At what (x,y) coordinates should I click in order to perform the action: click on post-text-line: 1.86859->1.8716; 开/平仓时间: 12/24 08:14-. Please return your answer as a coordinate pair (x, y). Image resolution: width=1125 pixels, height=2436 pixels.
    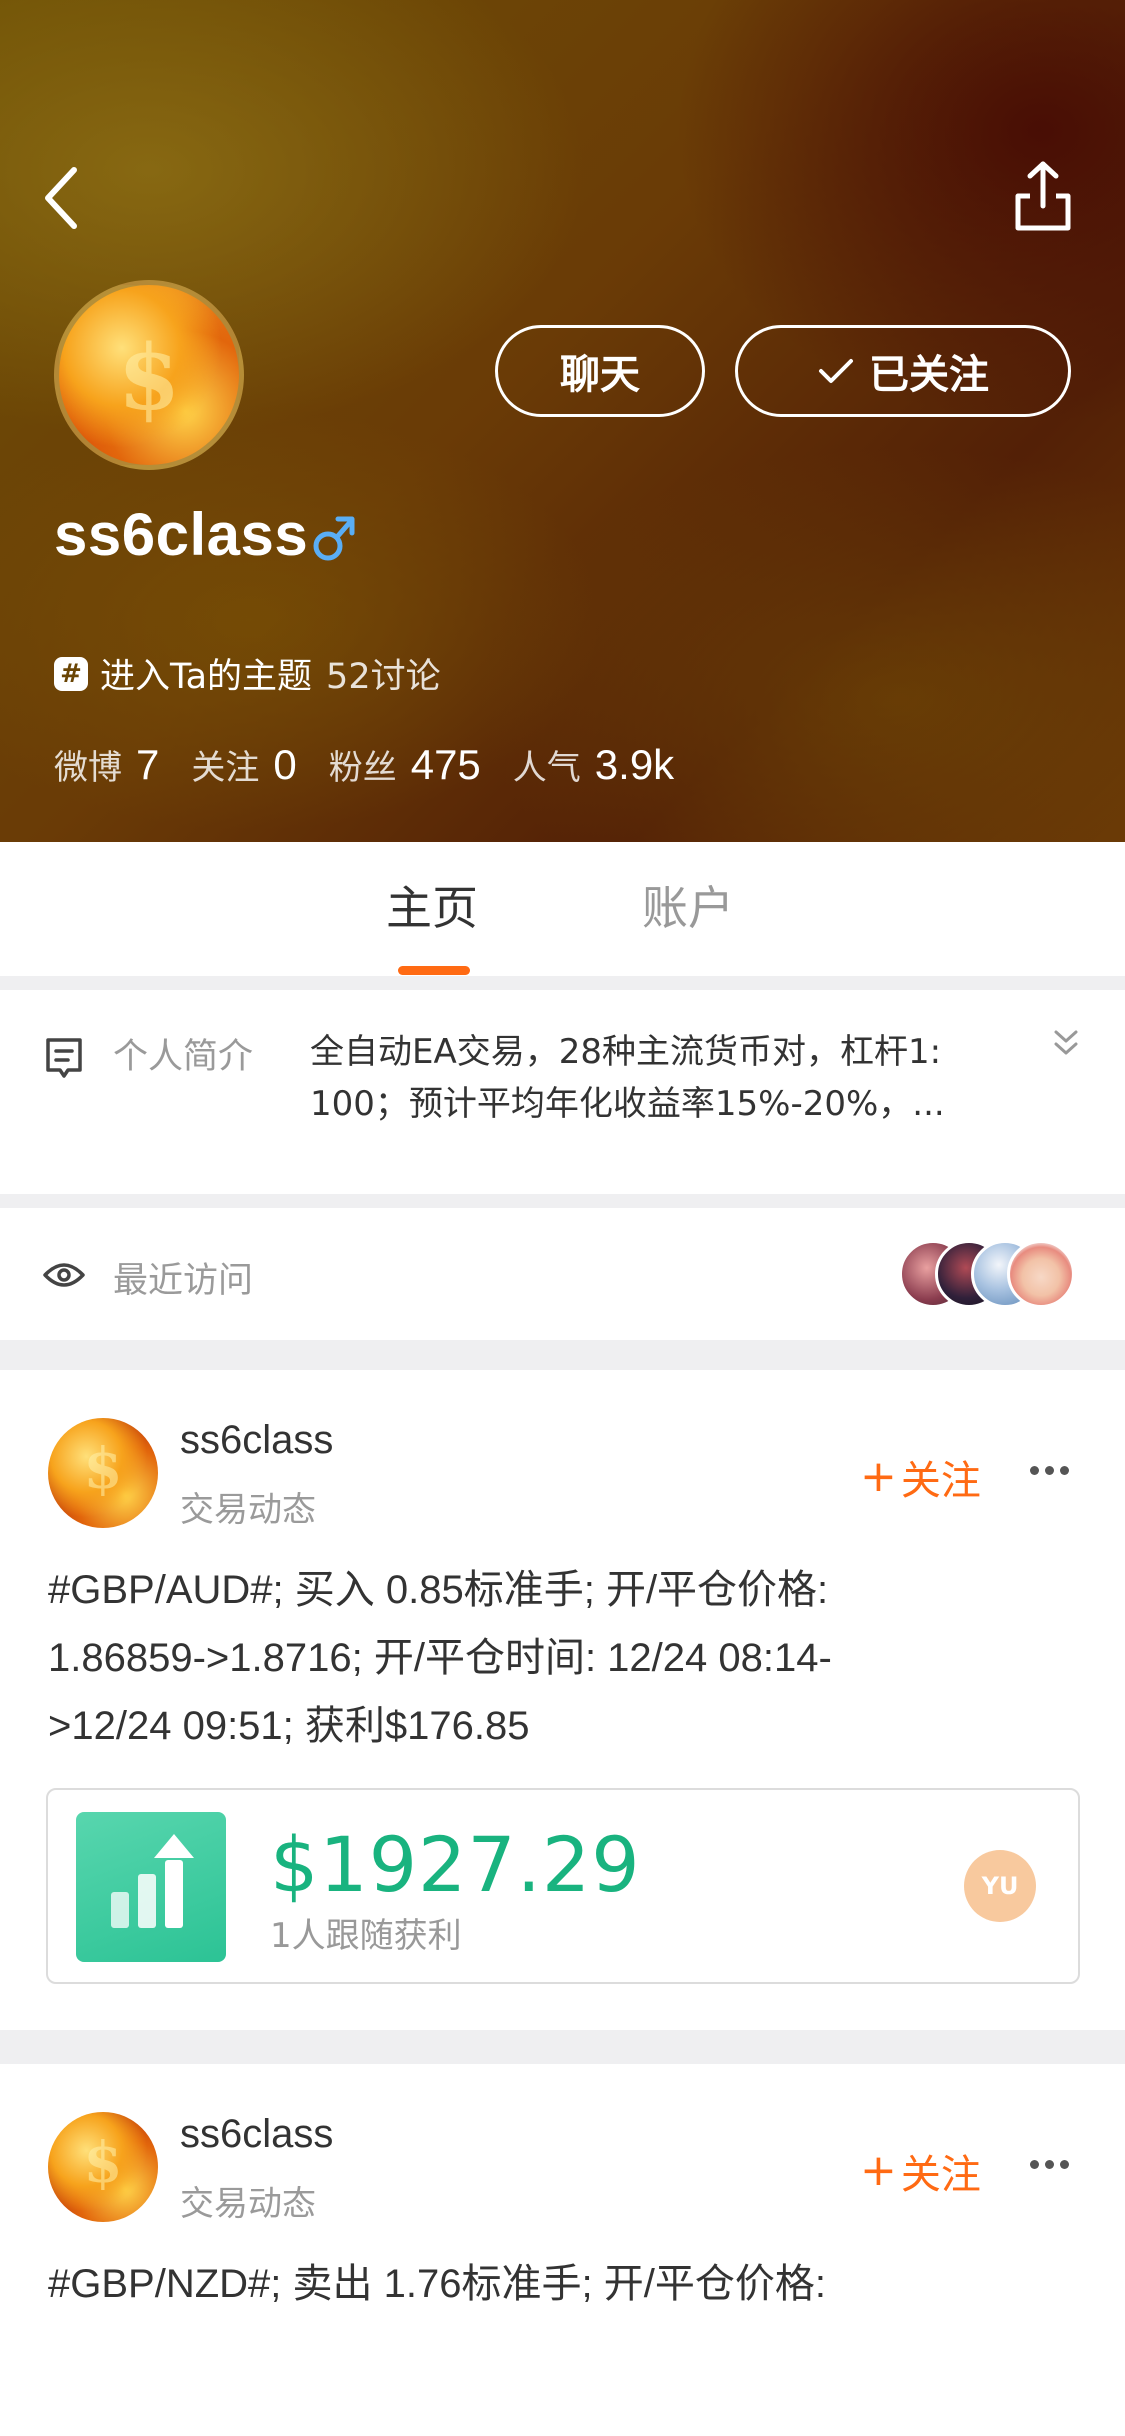
    Looking at the image, I should click on (440, 1658).